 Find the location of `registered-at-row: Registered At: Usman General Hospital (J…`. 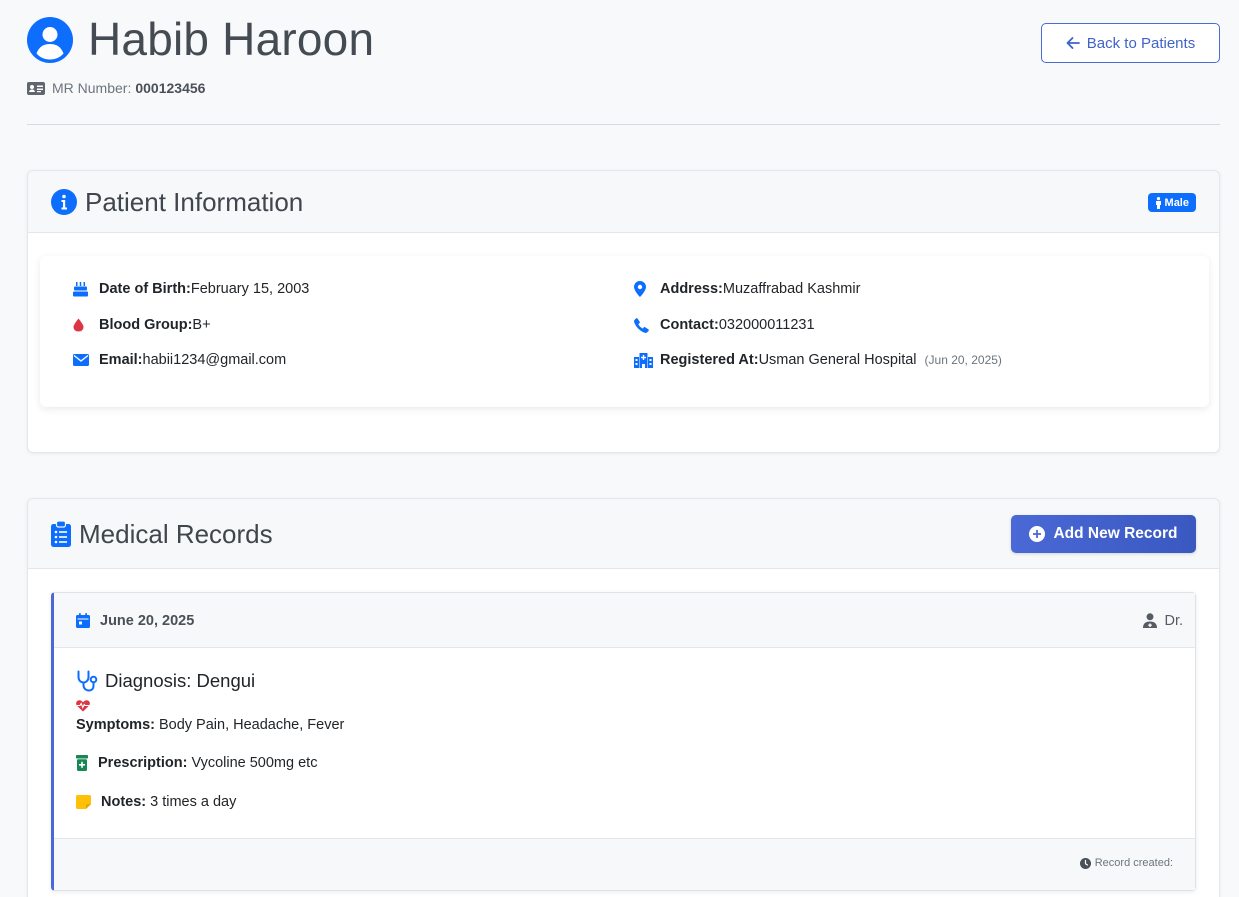

registered-at-row: Registered At: Usman General Hospital (J… is located at coordinates (818, 360).